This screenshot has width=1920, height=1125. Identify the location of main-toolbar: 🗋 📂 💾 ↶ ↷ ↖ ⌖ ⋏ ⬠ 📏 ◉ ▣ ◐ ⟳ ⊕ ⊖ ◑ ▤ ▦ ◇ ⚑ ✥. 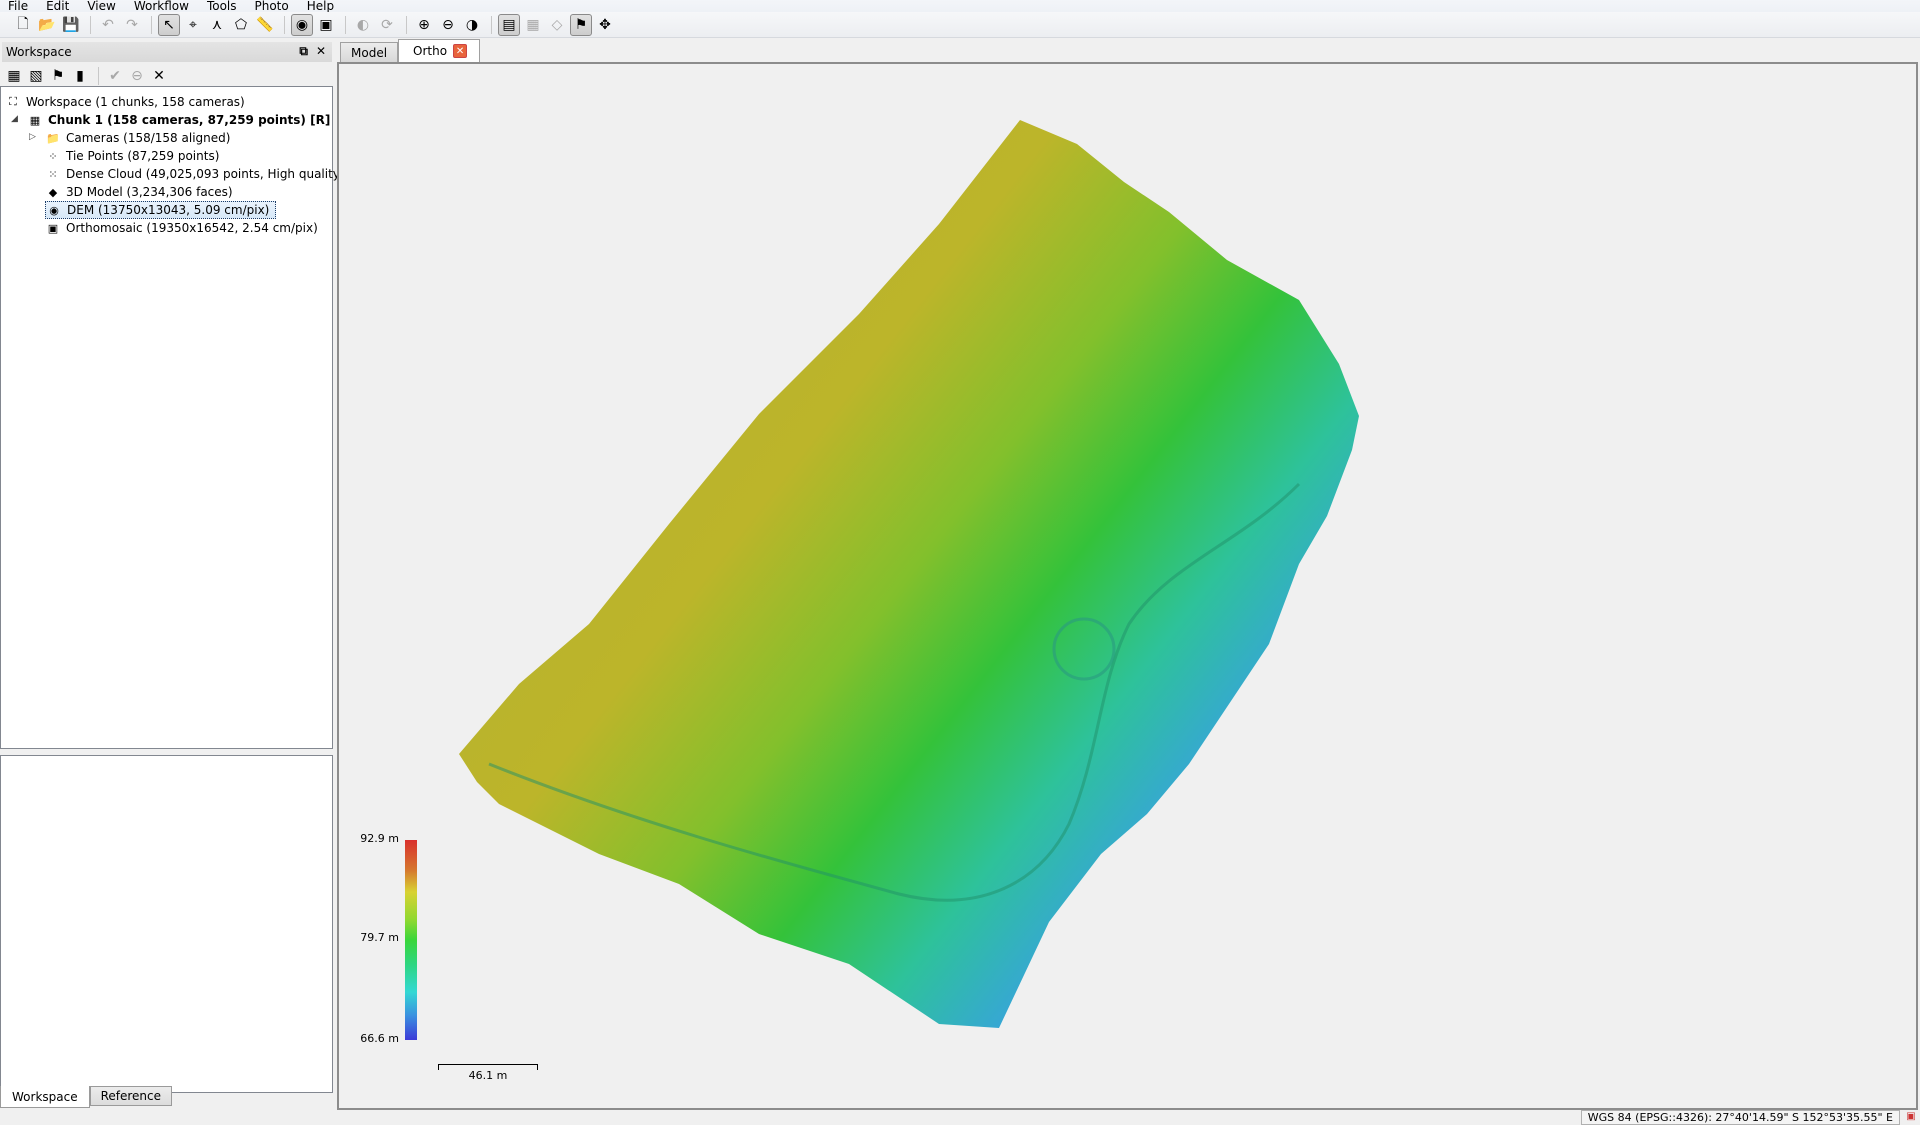
(960, 25).